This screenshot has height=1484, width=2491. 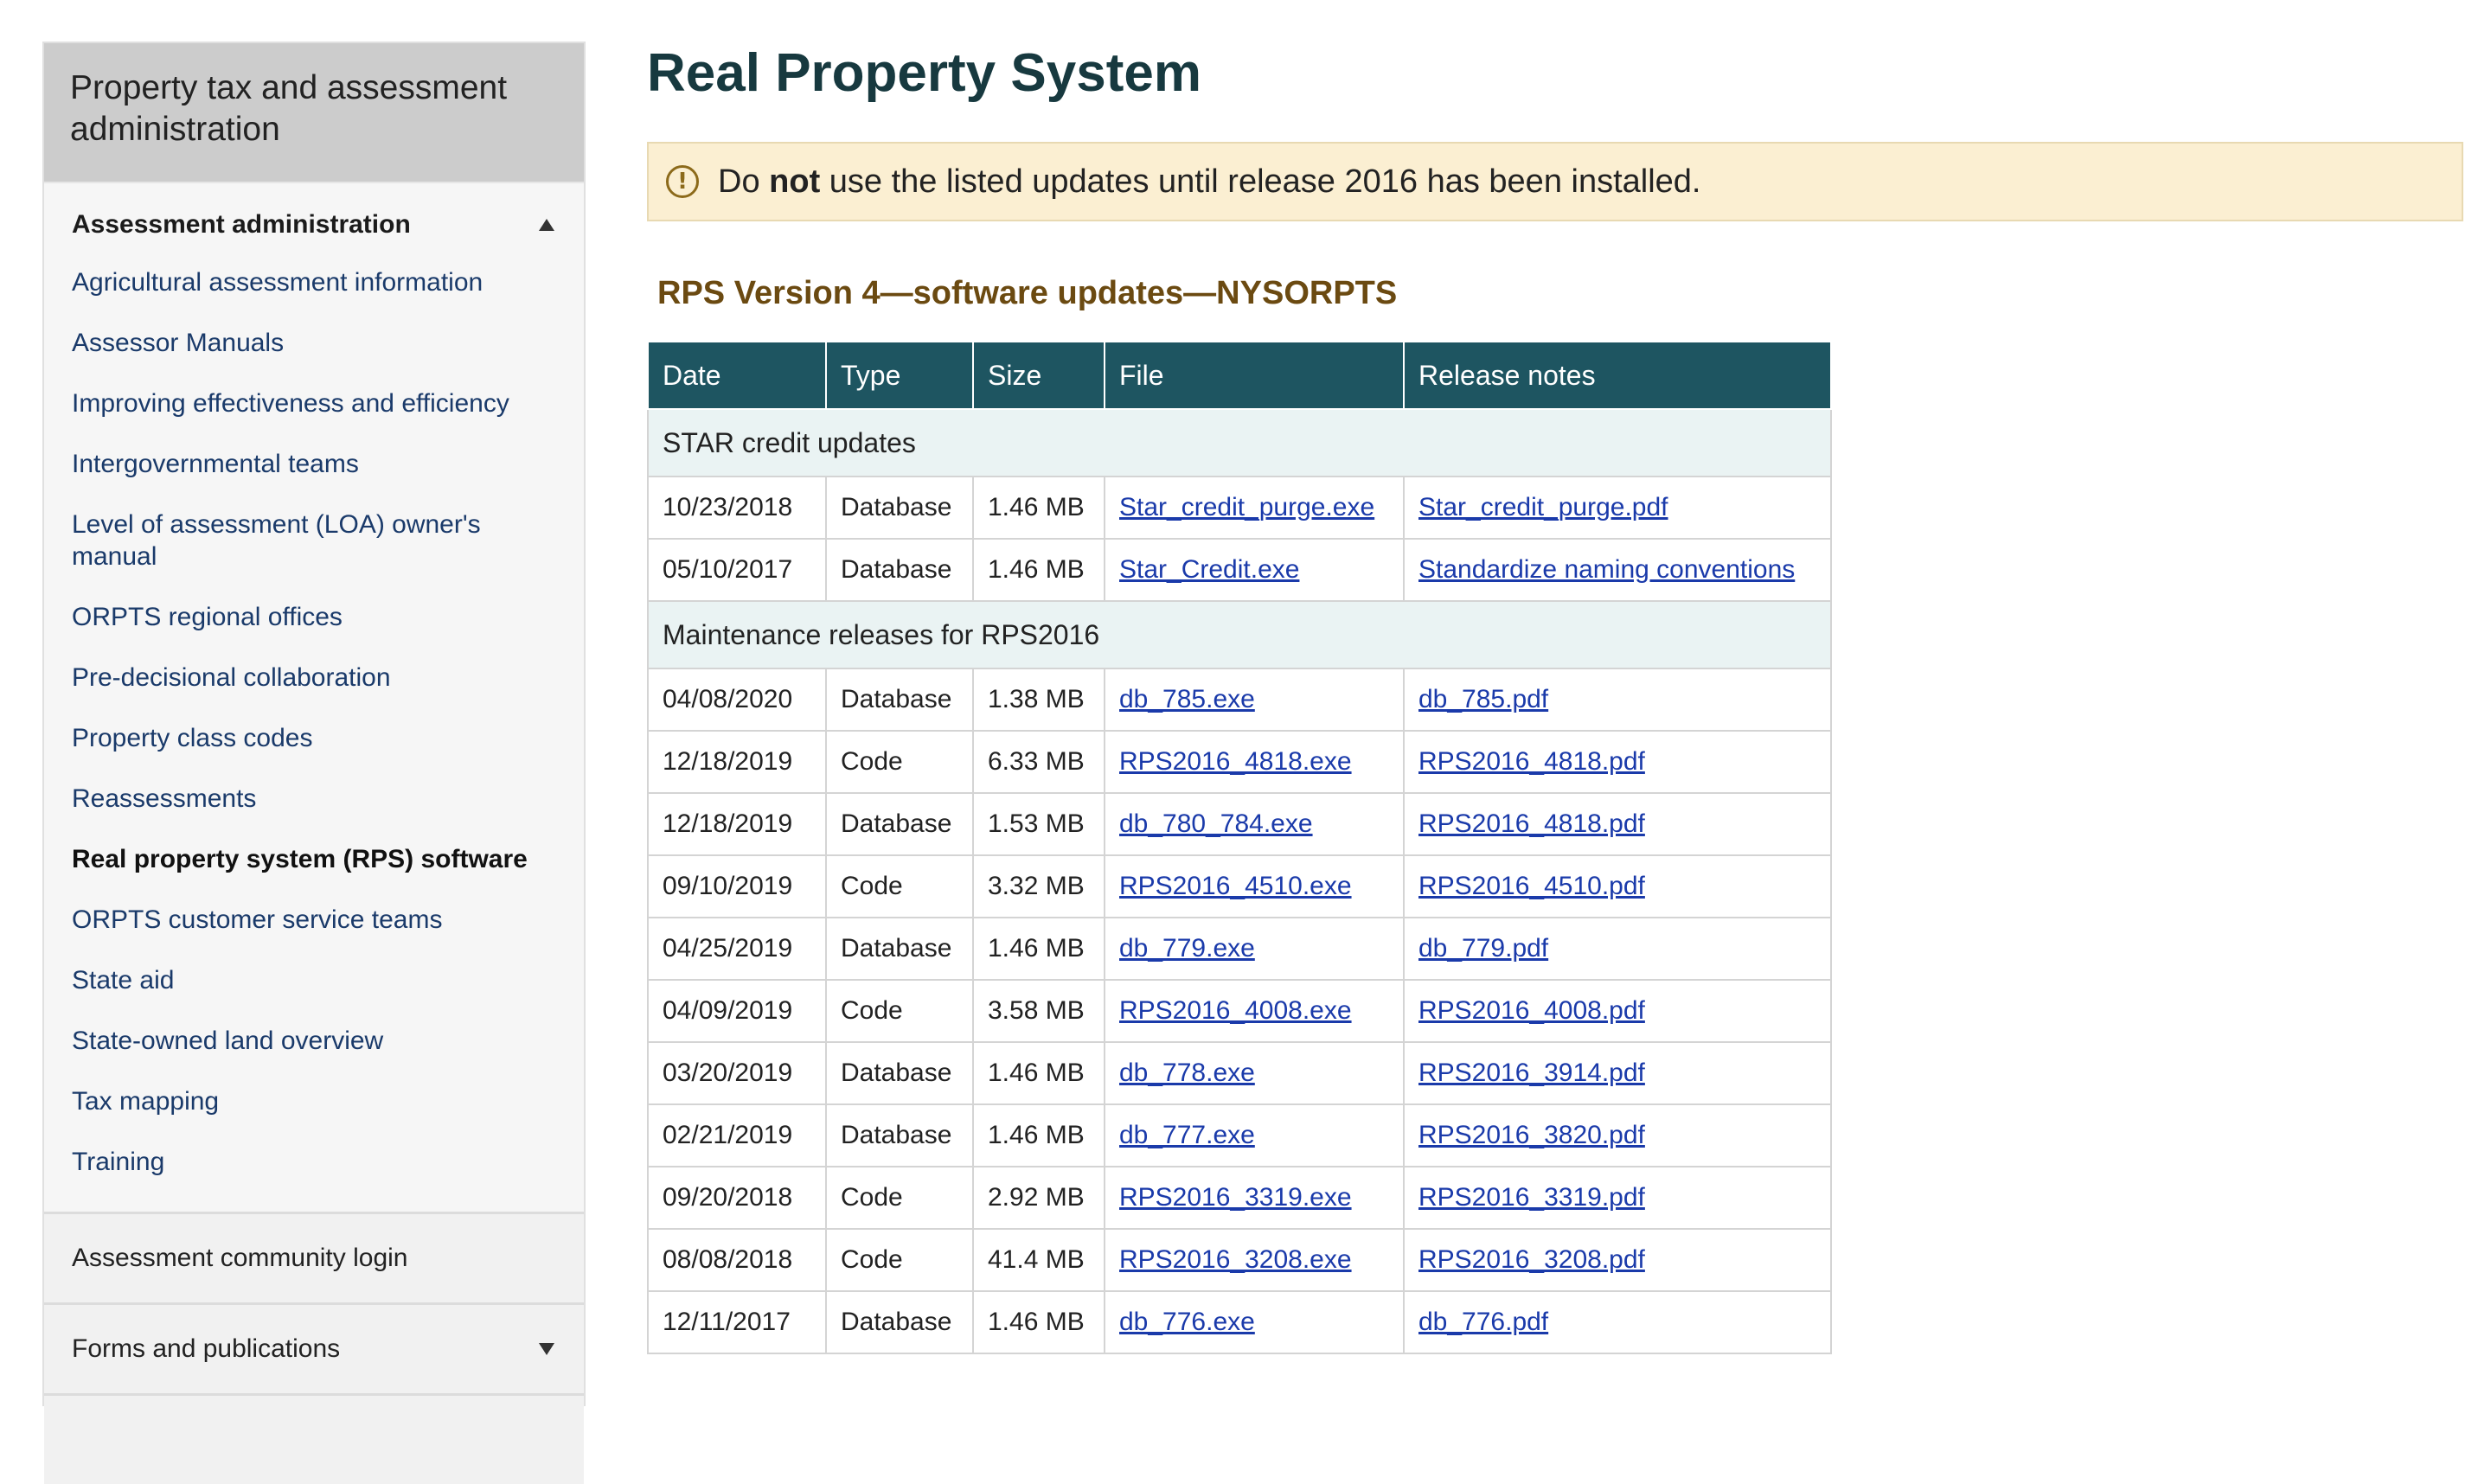 I want to click on sidebar-next-row, so click(x=314, y=1439).